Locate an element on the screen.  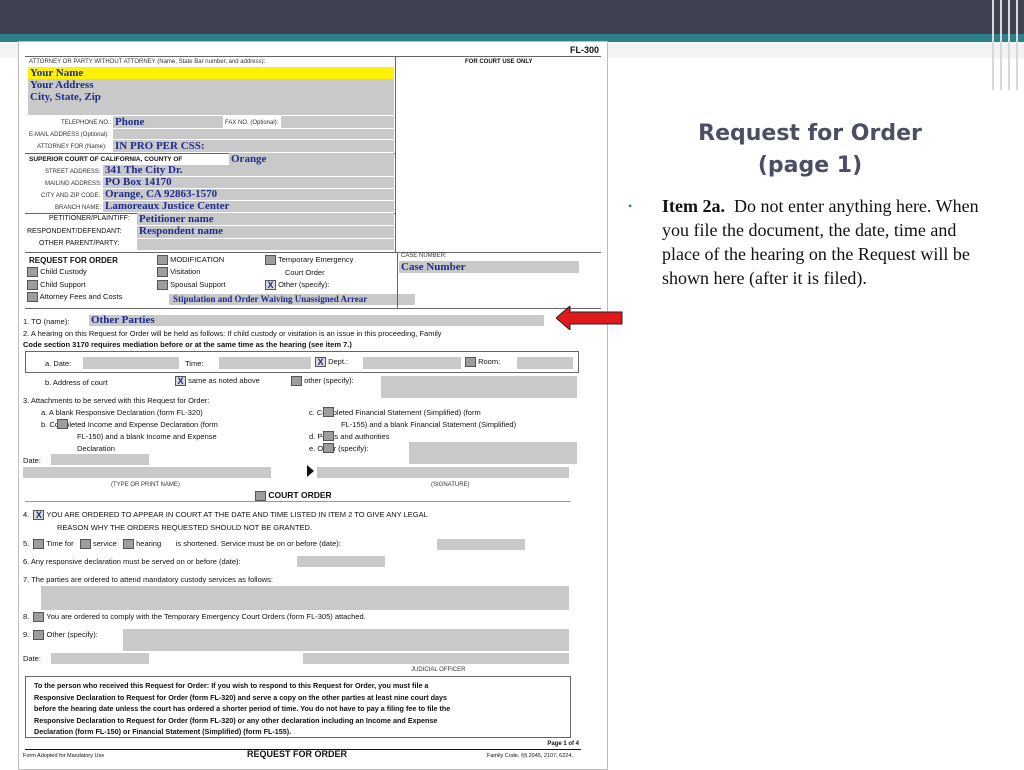
slide-header-bar is located at coordinates (512, 17).